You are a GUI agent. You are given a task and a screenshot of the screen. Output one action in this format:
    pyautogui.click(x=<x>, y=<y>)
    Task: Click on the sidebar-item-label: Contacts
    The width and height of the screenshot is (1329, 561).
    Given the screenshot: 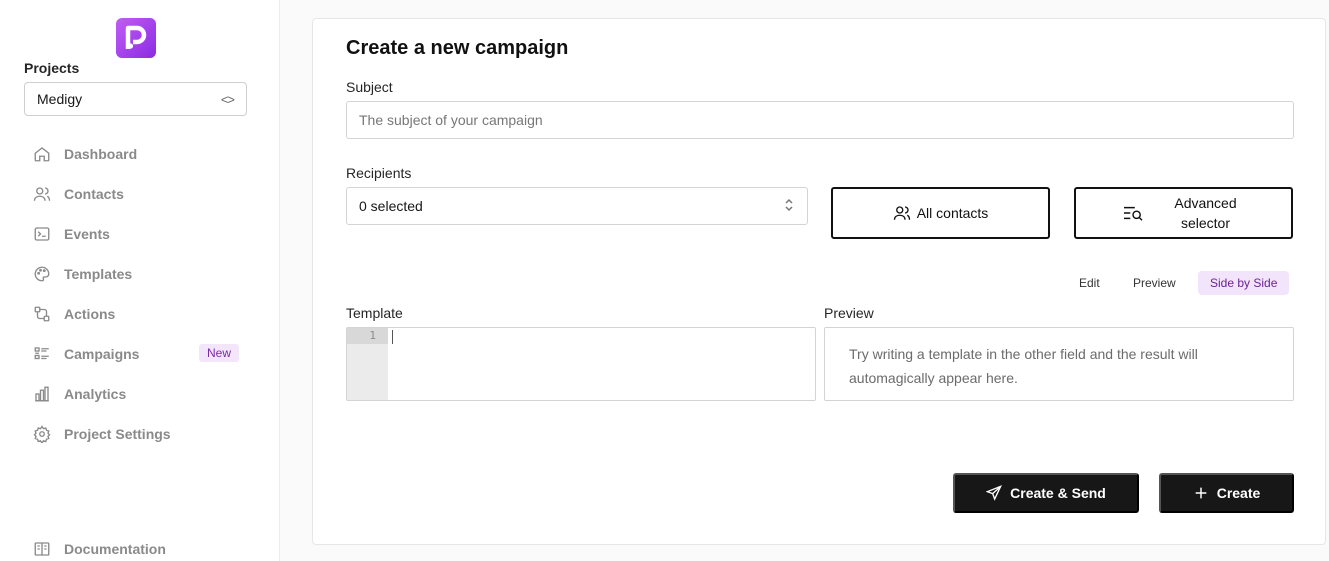 What is the action you would take?
    pyautogui.click(x=94, y=194)
    